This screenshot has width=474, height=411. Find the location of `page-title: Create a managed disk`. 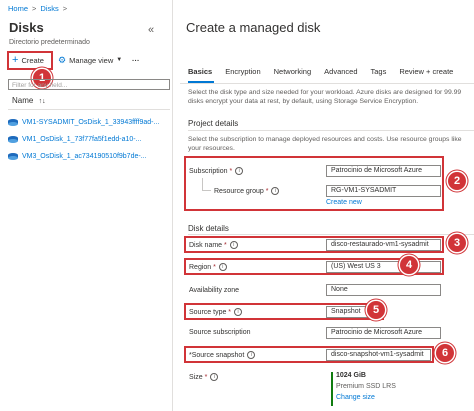

page-title: Create a managed disk is located at coordinates (253, 27).